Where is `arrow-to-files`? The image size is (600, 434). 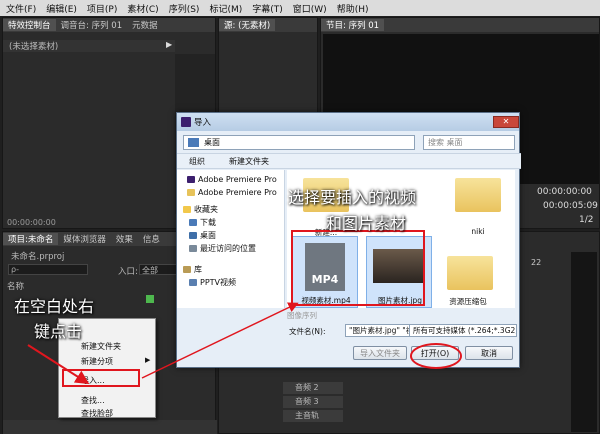
arrow-to-files is located at coordinates (220, 340).